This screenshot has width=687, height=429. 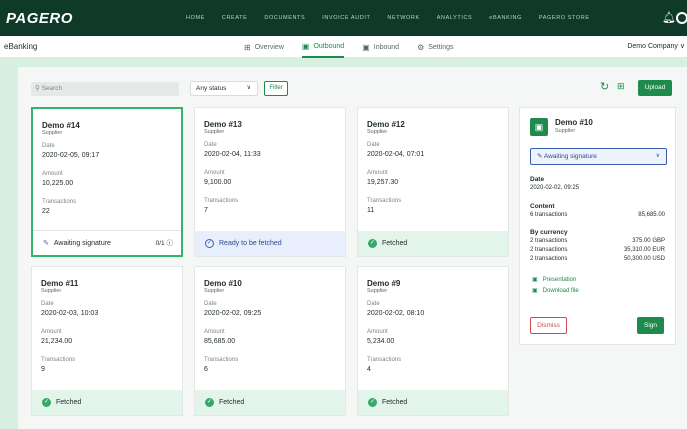 I want to click on tab-settings: ⚙︎ Settings, so click(x=435, y=47).